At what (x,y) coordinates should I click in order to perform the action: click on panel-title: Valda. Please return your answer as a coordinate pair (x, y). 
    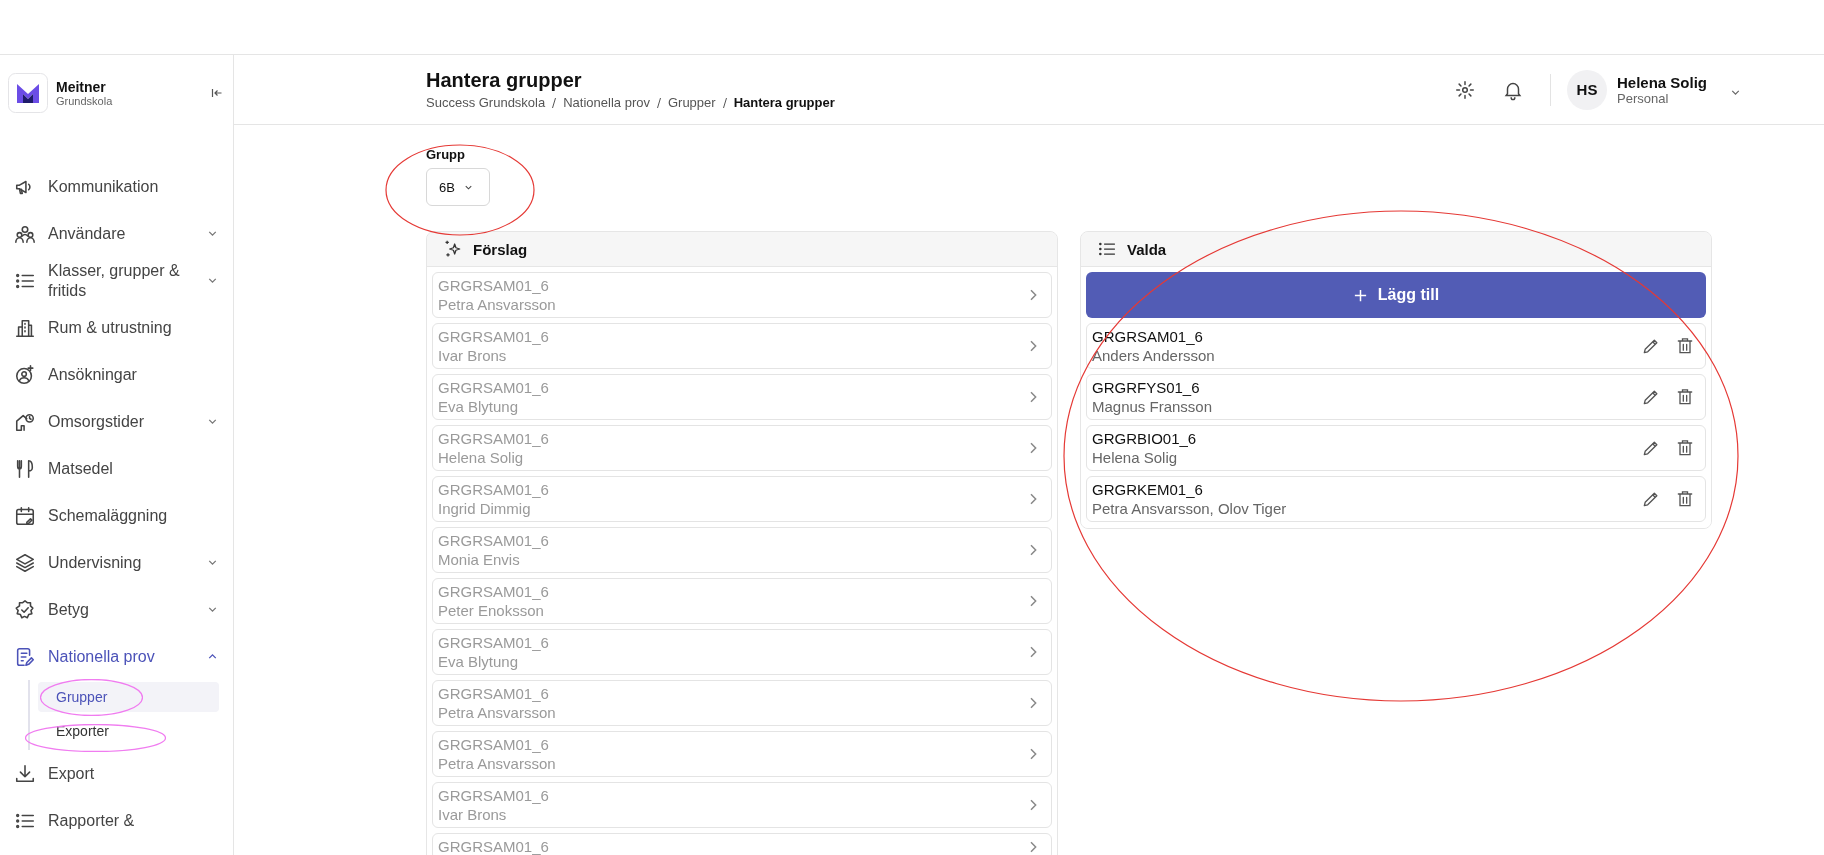
    Looking at the image, I should click on (1147, 249).